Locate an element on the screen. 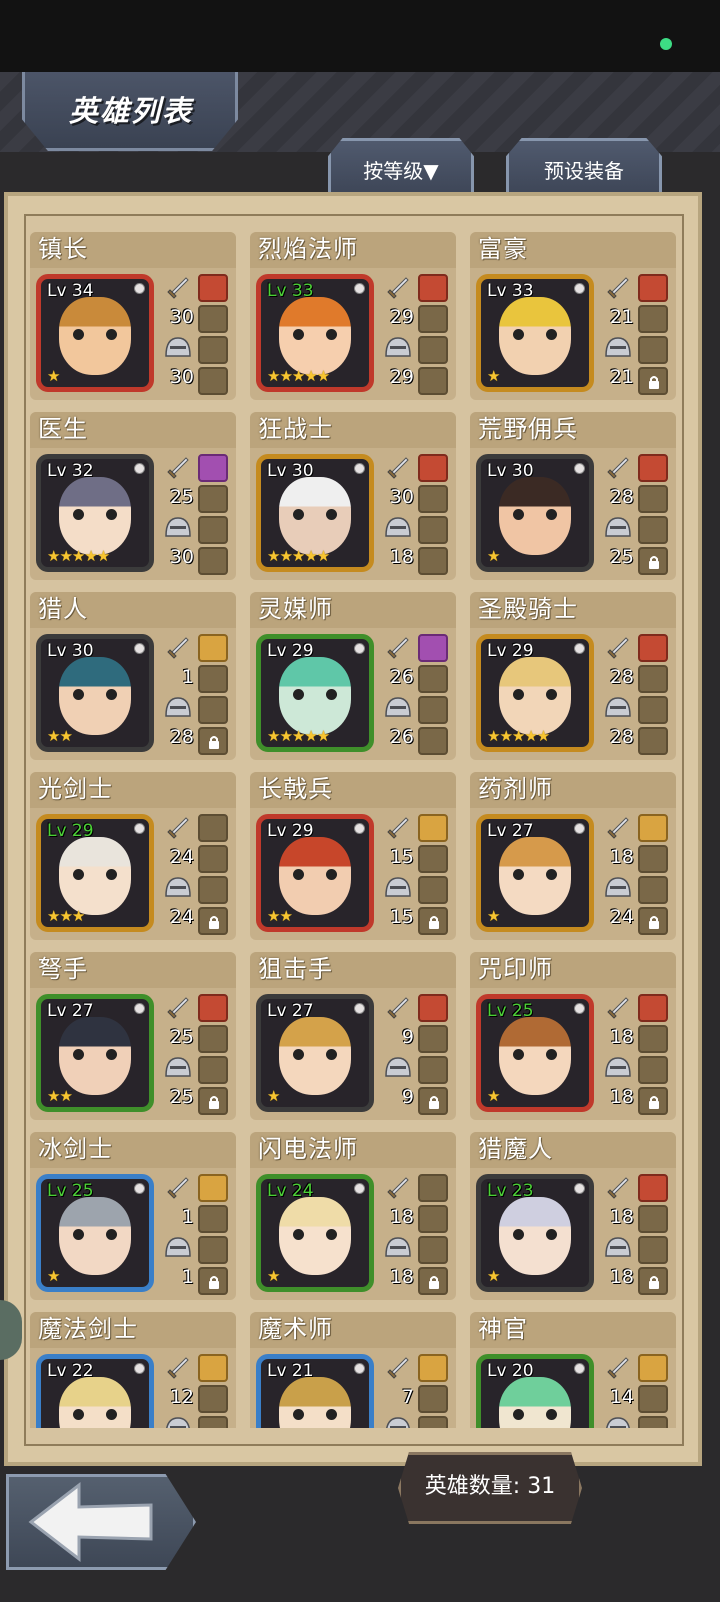 This screenshot has height=1602, width=720. hero-card: 圣殿骑士 Lv 29 ★★★★★ 28 28 is located at coordinates (573, 676).